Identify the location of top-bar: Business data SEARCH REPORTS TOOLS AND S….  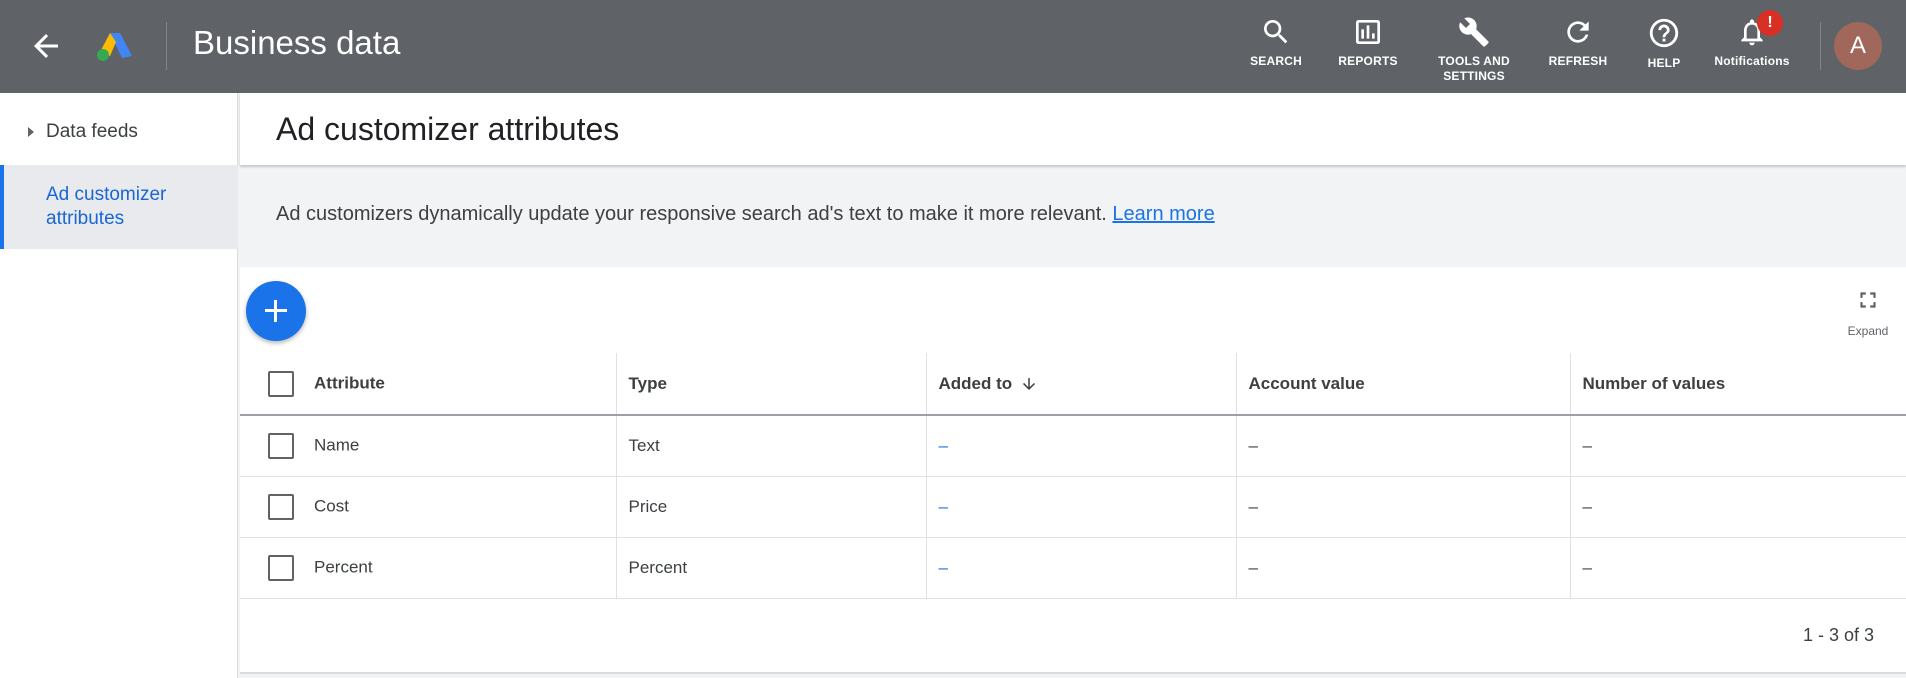
(953, 46).